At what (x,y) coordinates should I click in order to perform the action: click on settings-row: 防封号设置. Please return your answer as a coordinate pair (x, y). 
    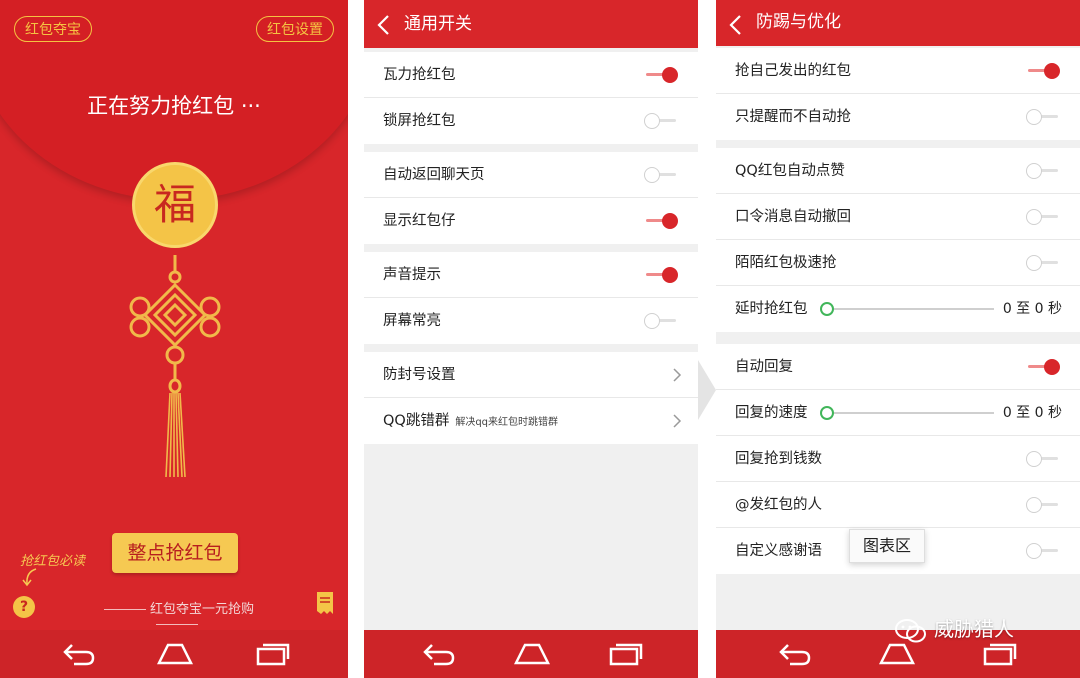
    Looking at the image, I should click on (531, 375).